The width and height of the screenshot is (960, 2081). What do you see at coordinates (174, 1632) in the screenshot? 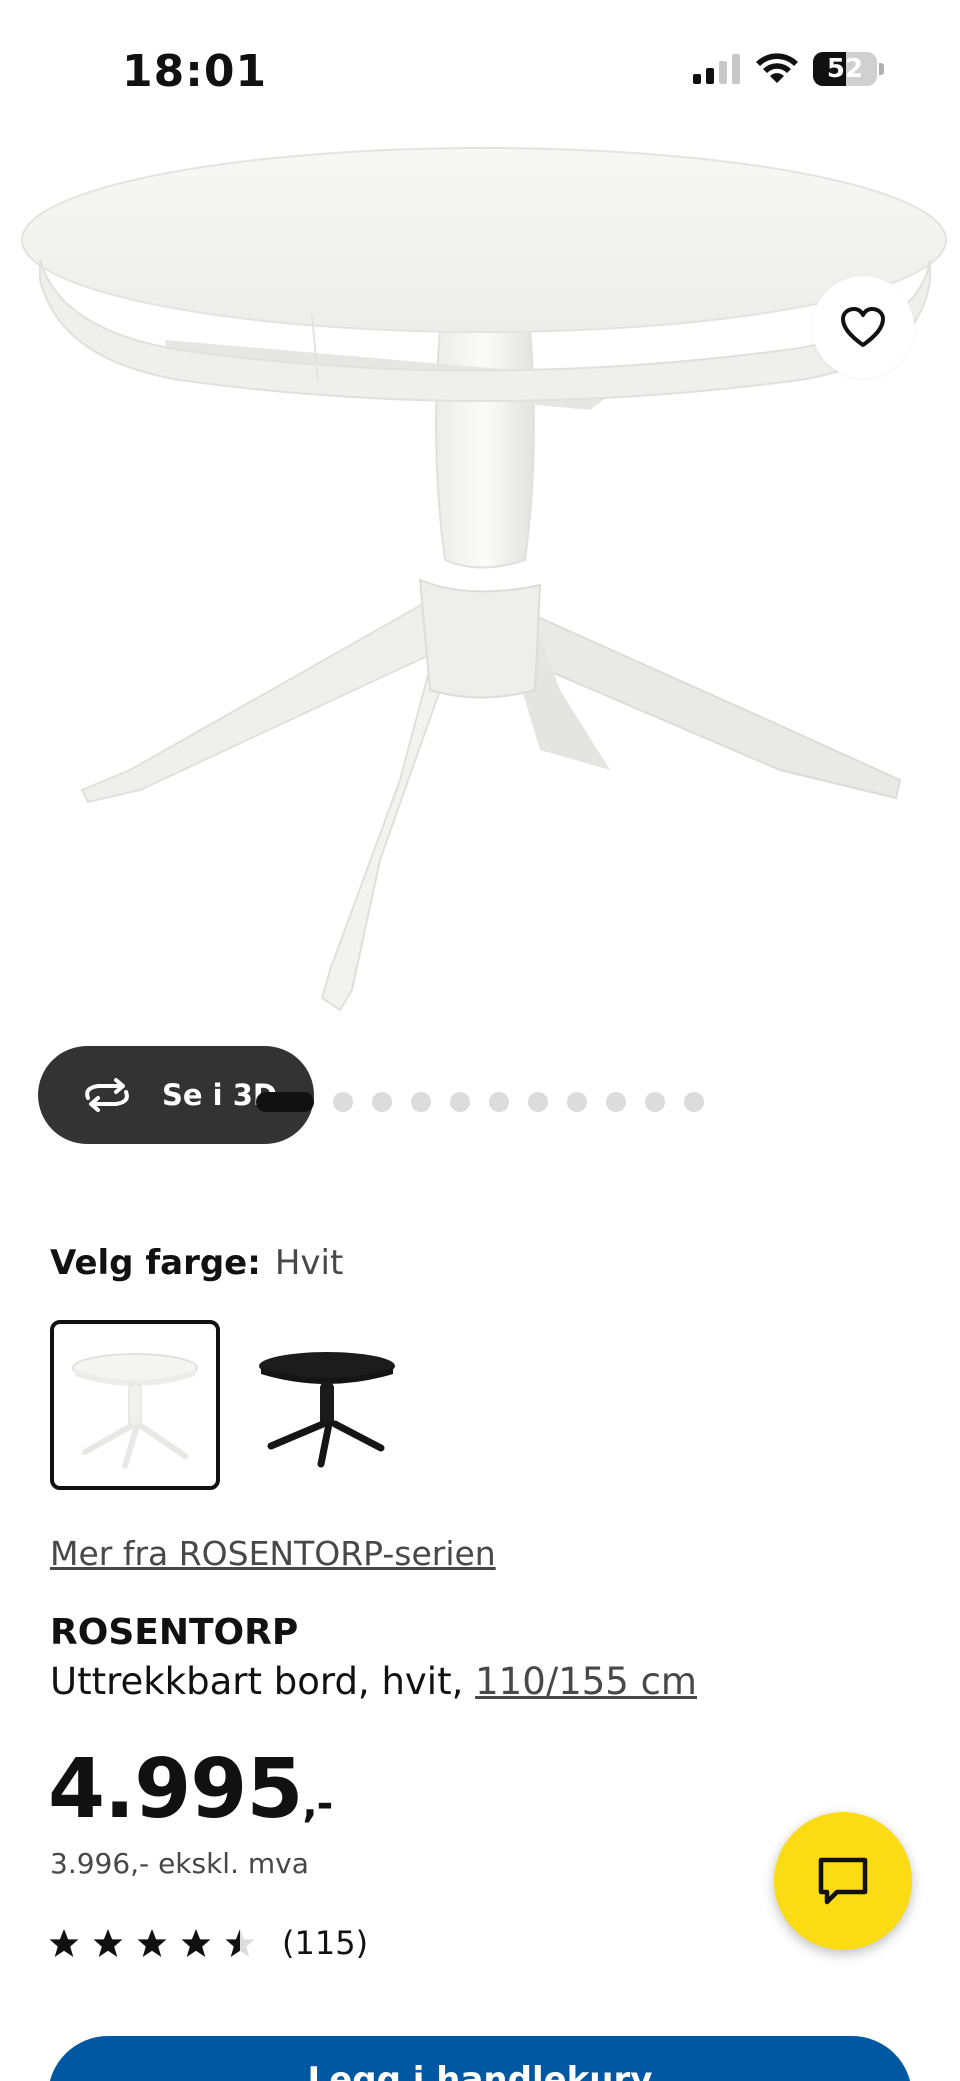
I see `product-name: ROSENTORP` at bounding box center [174, 1632].